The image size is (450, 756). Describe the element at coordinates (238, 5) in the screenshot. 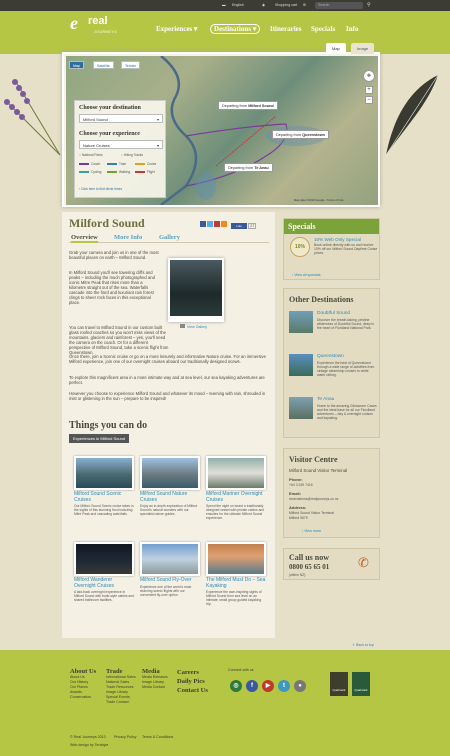

I see `language-select: English` at that location.